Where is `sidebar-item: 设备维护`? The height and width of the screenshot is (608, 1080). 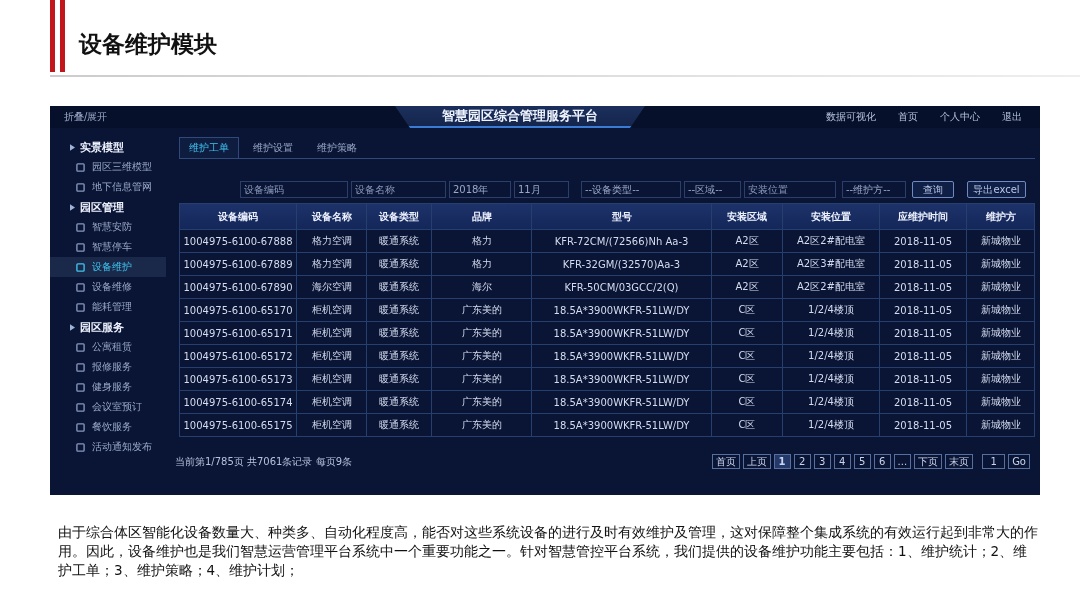 sidebar-item: 设备维护 is located at coordinates (108, 267).